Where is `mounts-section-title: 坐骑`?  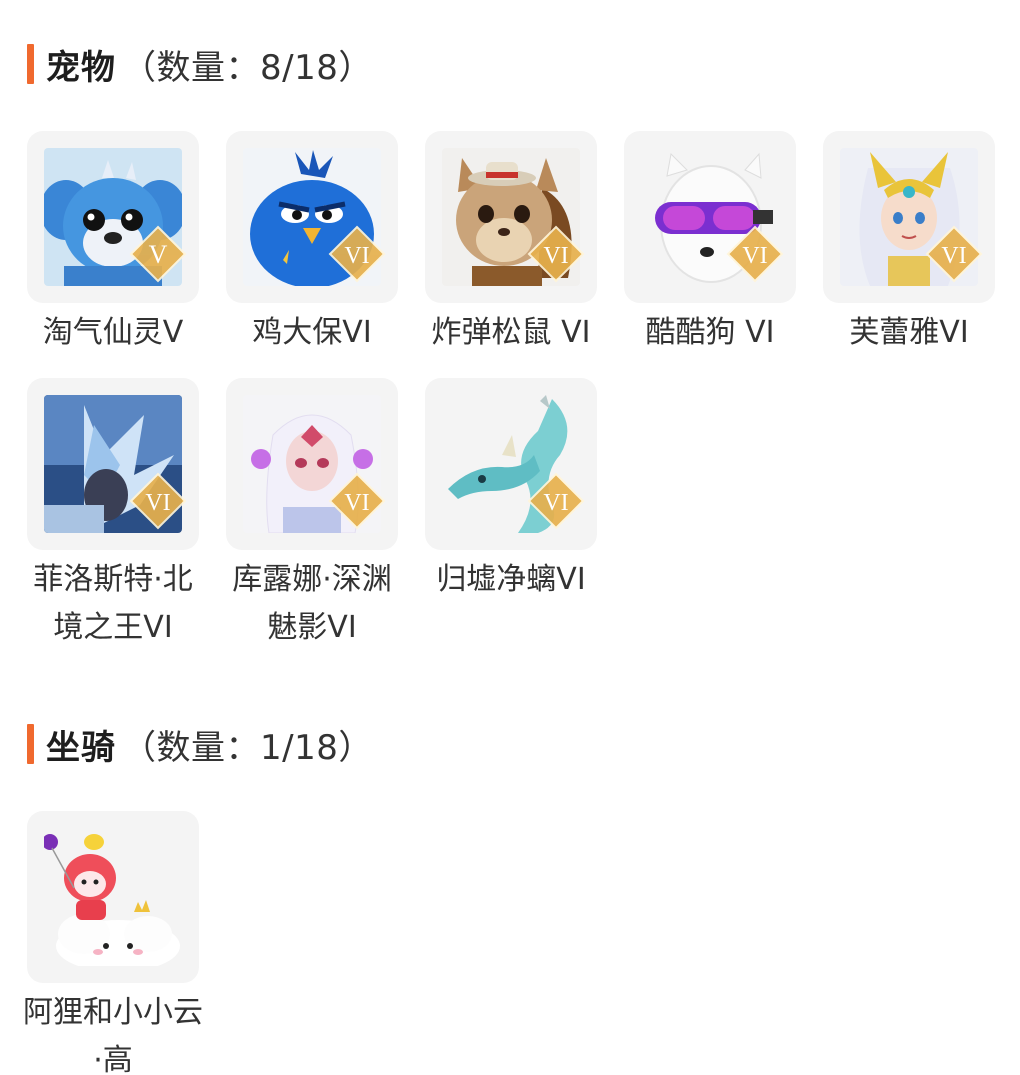 mounts-section-title: 坐骑 is located at coordinates (81, 747).